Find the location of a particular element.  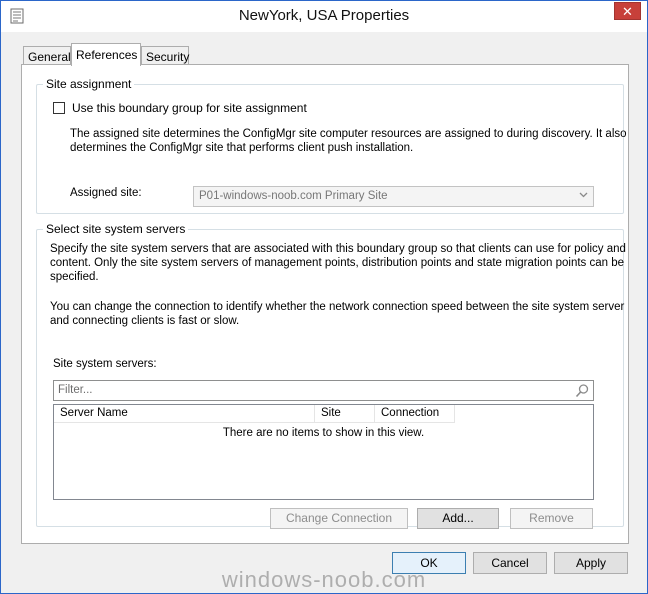

ok-button: OK is located at coordinates (429, 563).